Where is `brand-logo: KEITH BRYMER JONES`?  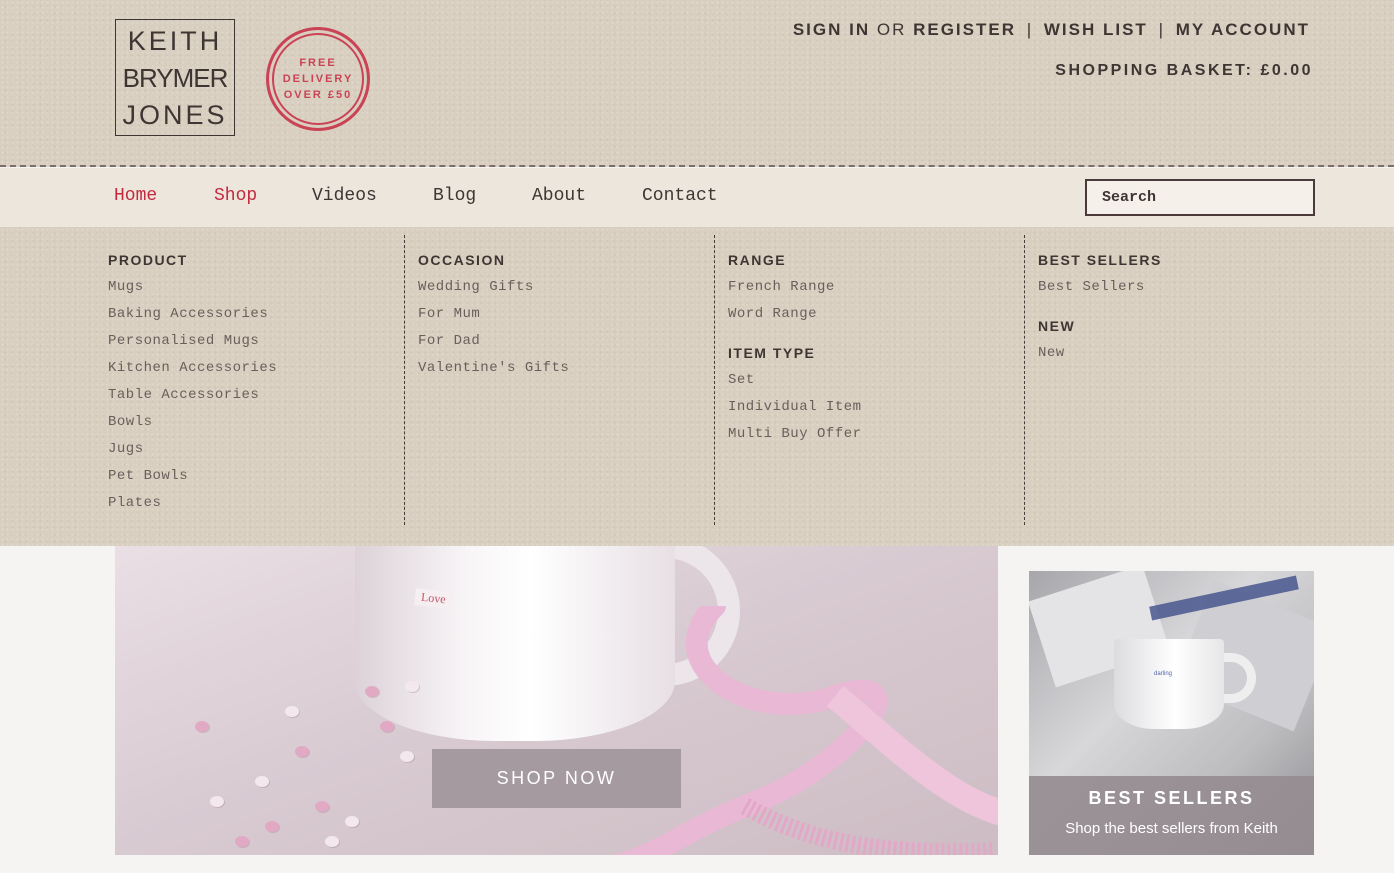
brand-logo: KEITH BRYMER JONES is located at coordinates (175, 77).